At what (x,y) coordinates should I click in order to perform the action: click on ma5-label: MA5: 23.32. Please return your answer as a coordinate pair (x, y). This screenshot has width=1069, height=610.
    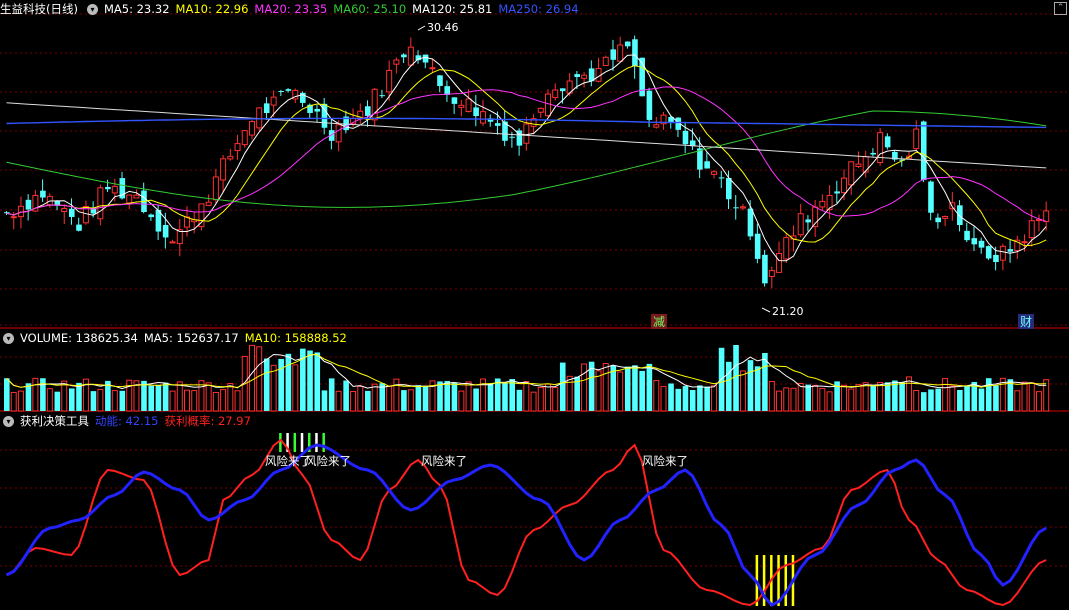
    Looking at the image, I should click on (136, 9).